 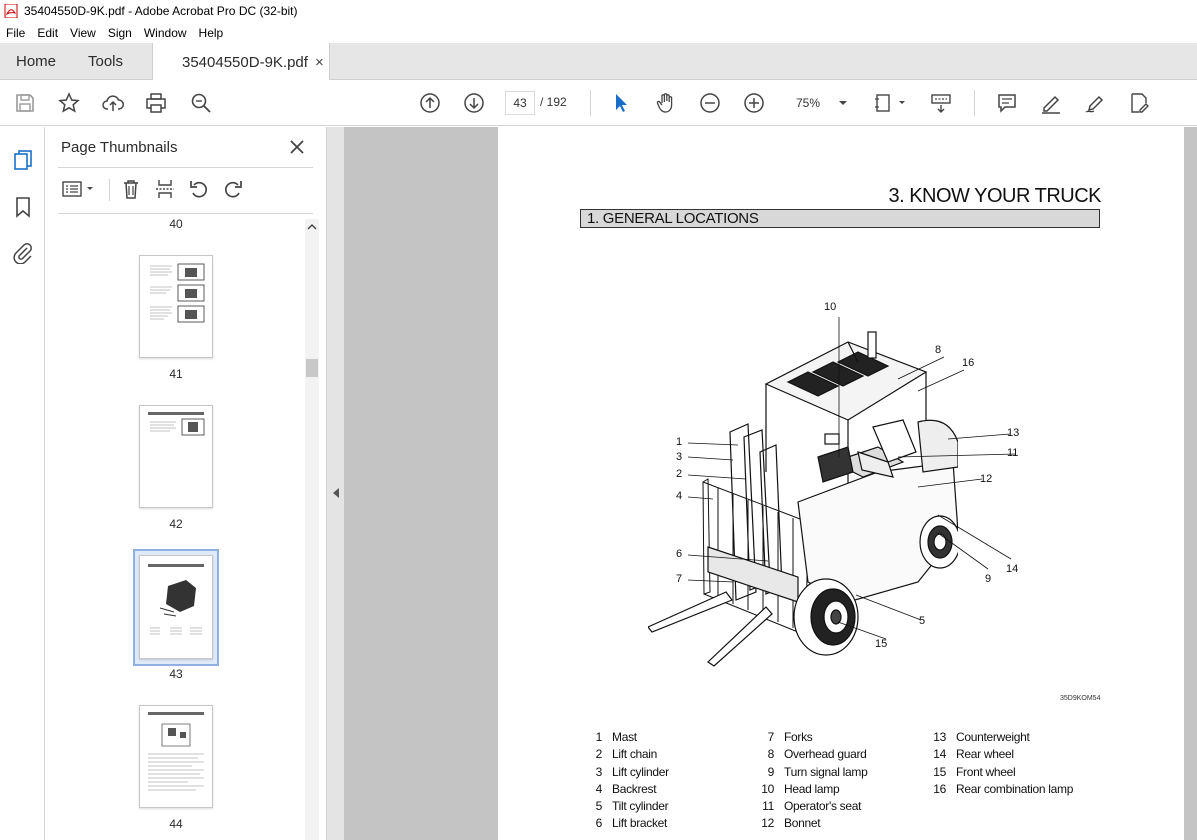 I want to click on rotate-right-icon, so click(x=233, y=189).